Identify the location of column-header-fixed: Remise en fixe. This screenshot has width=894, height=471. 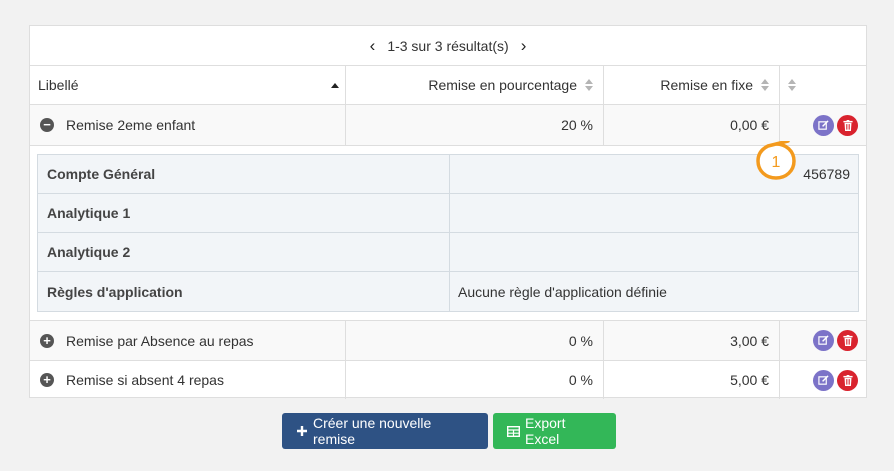
(692, 85).